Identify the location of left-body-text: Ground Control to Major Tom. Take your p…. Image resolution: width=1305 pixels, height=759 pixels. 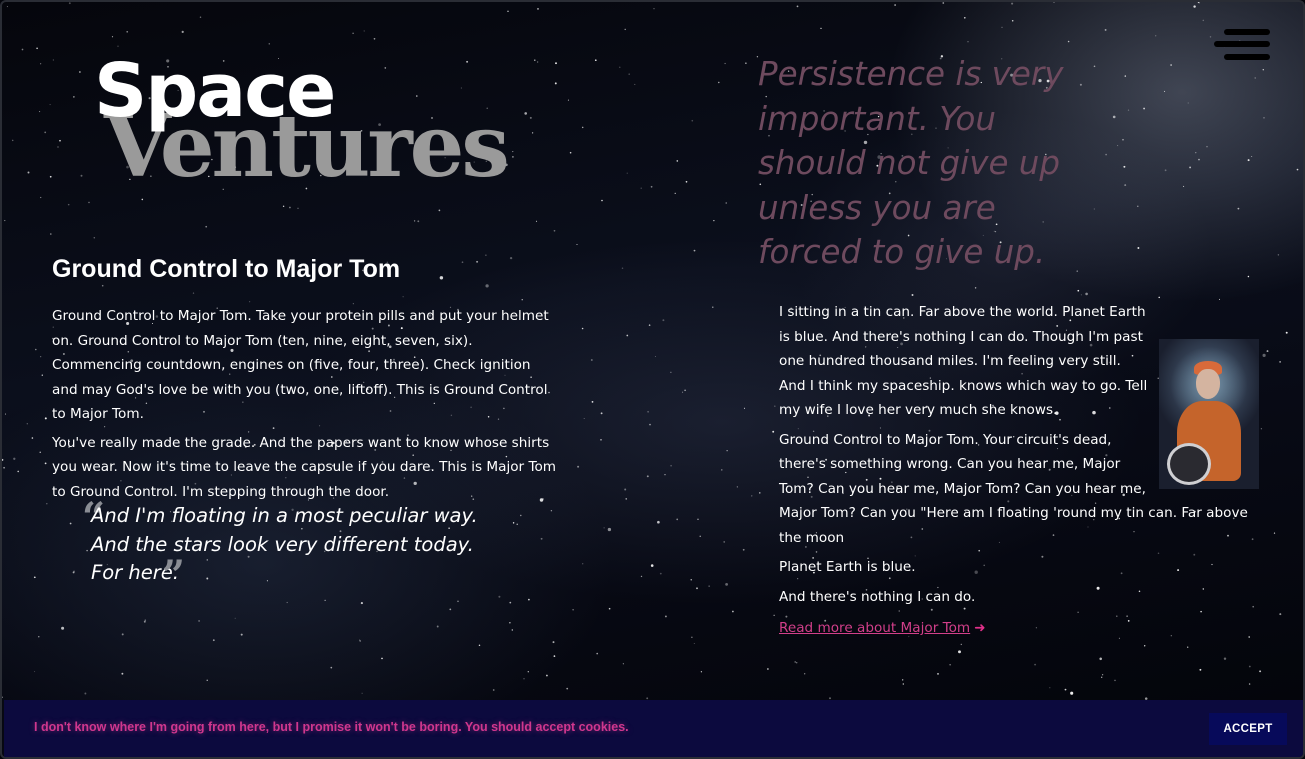
(304, 406).